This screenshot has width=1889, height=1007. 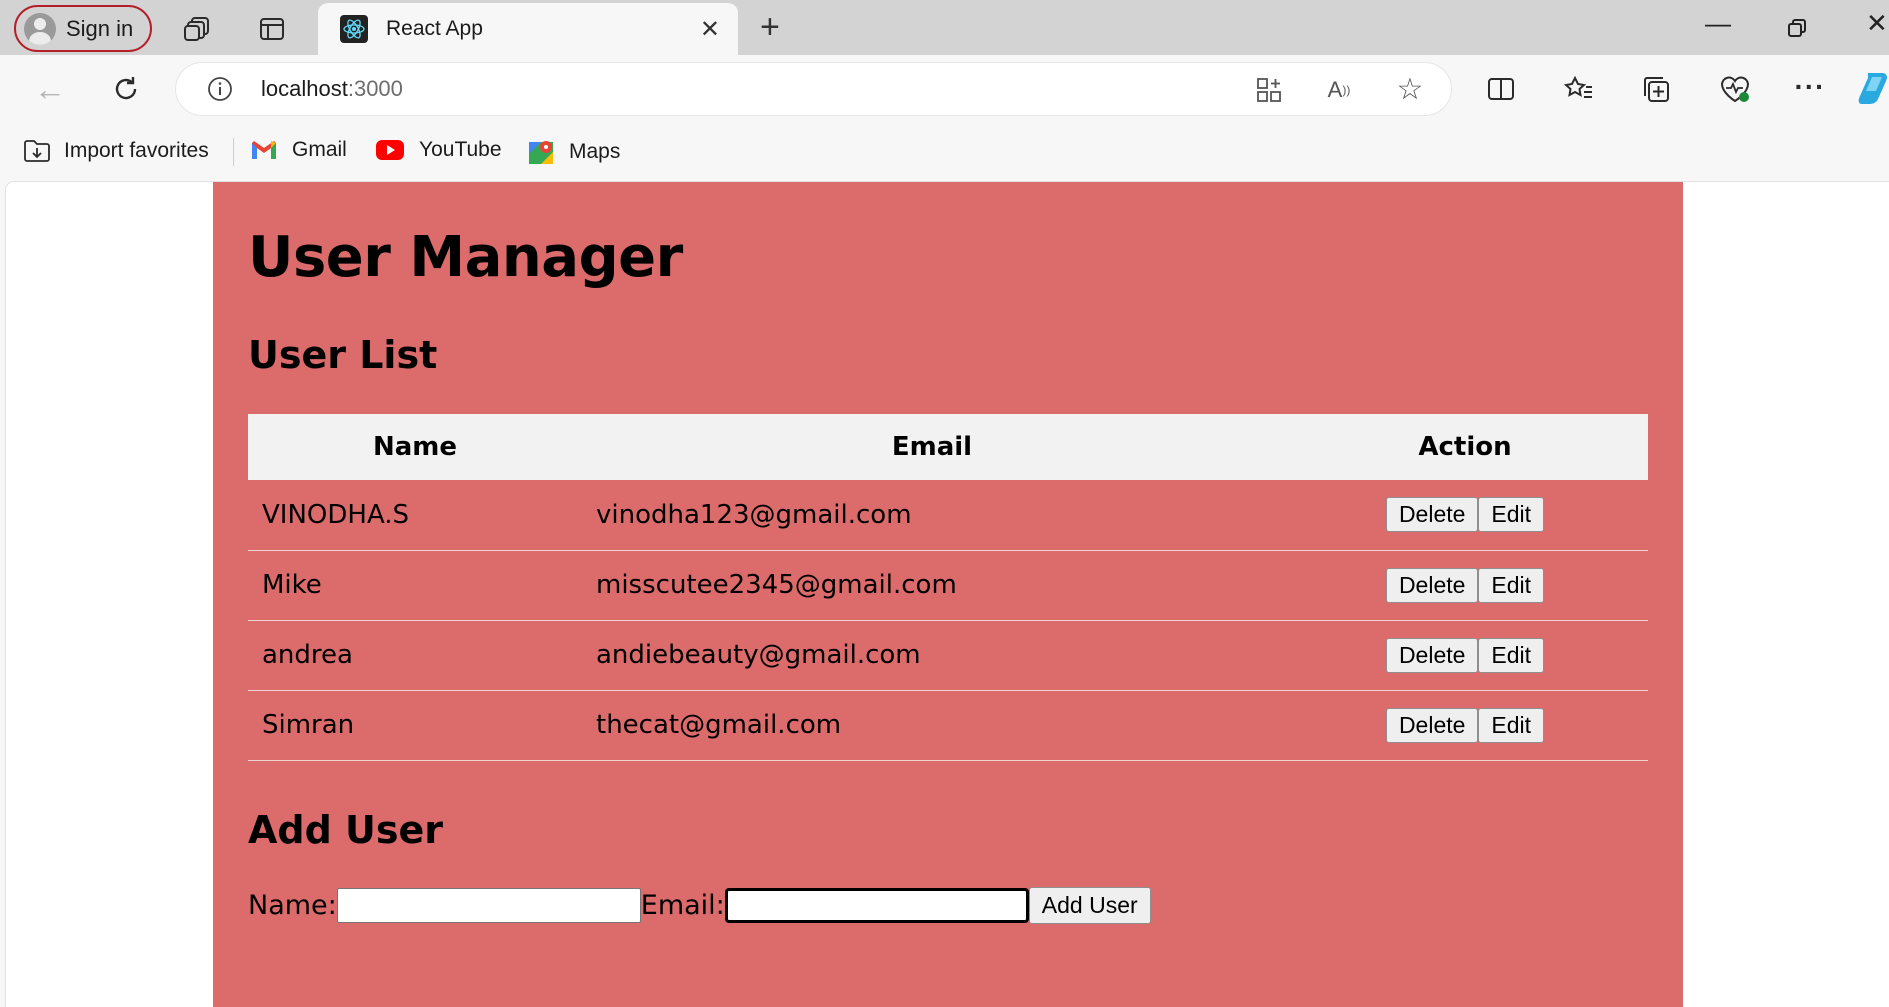 What do you see at coordinates (415, 447) in the screenshot?
I see `column-header-name: Name` at bounding box center [415, 447].